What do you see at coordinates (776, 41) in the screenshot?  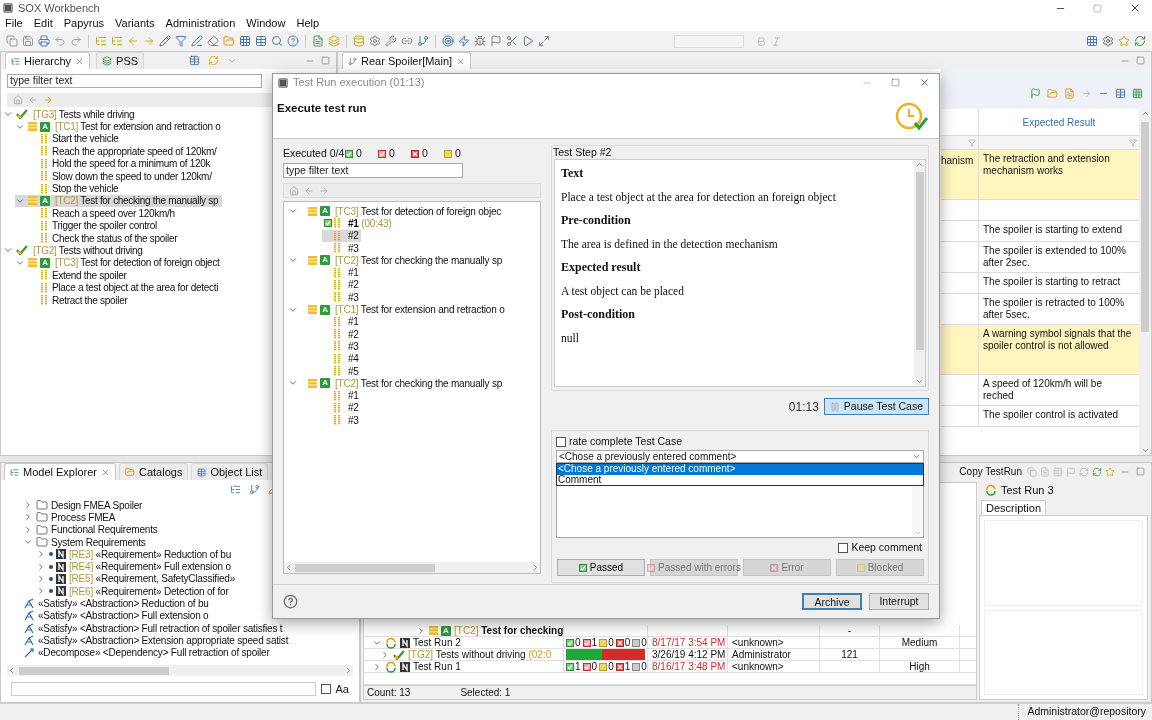 I see `italic-icon` at bounding box center [776, 41].